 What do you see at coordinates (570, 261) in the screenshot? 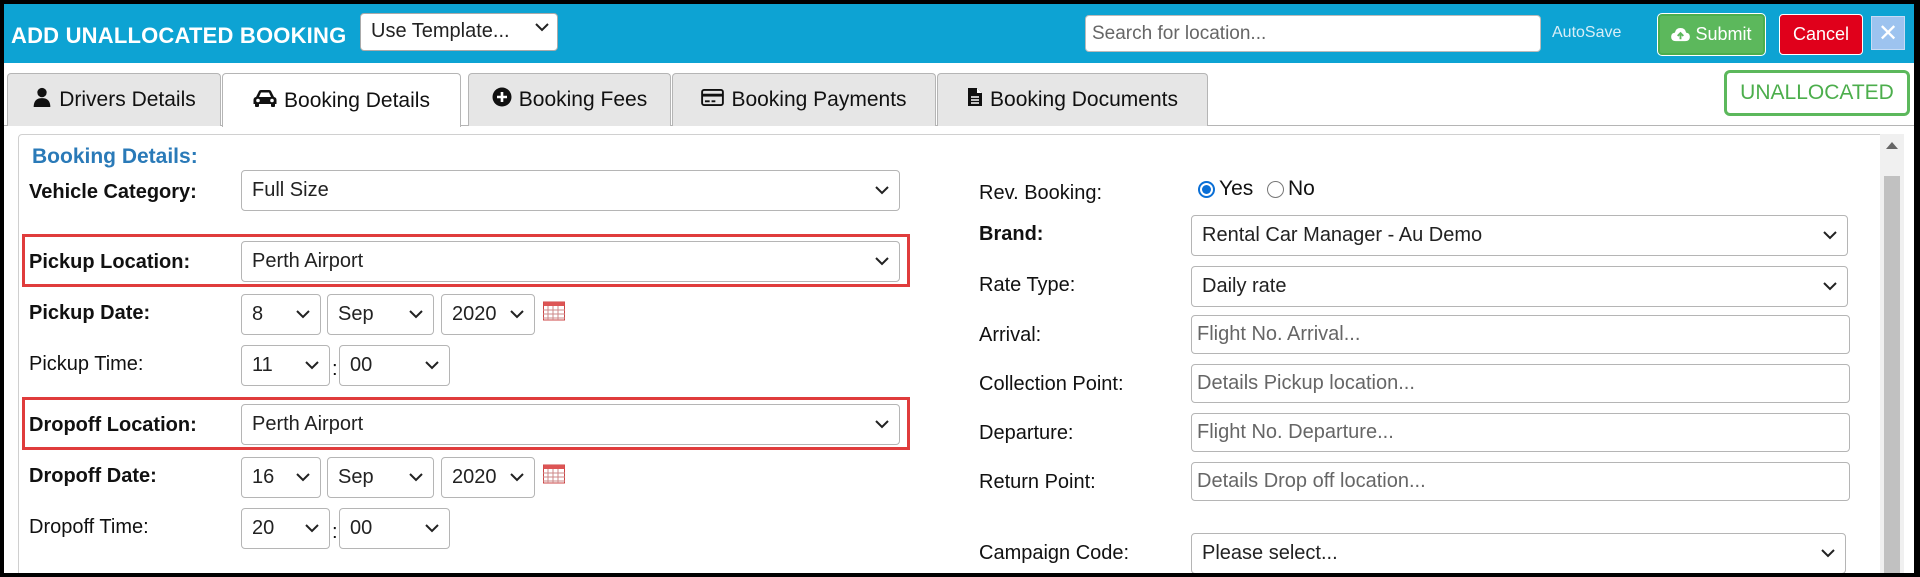
I see `pickup-location-select: Perth Airport` at bounding box center [570, 261].